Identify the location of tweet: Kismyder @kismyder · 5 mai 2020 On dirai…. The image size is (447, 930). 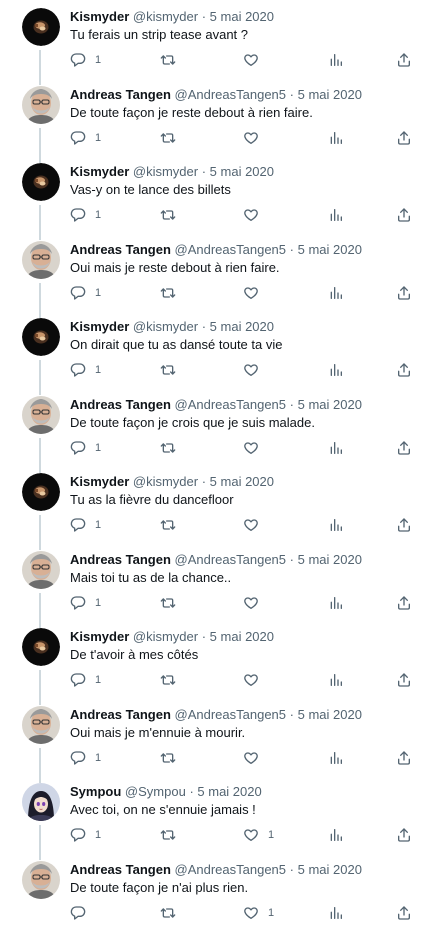
(223, 352).